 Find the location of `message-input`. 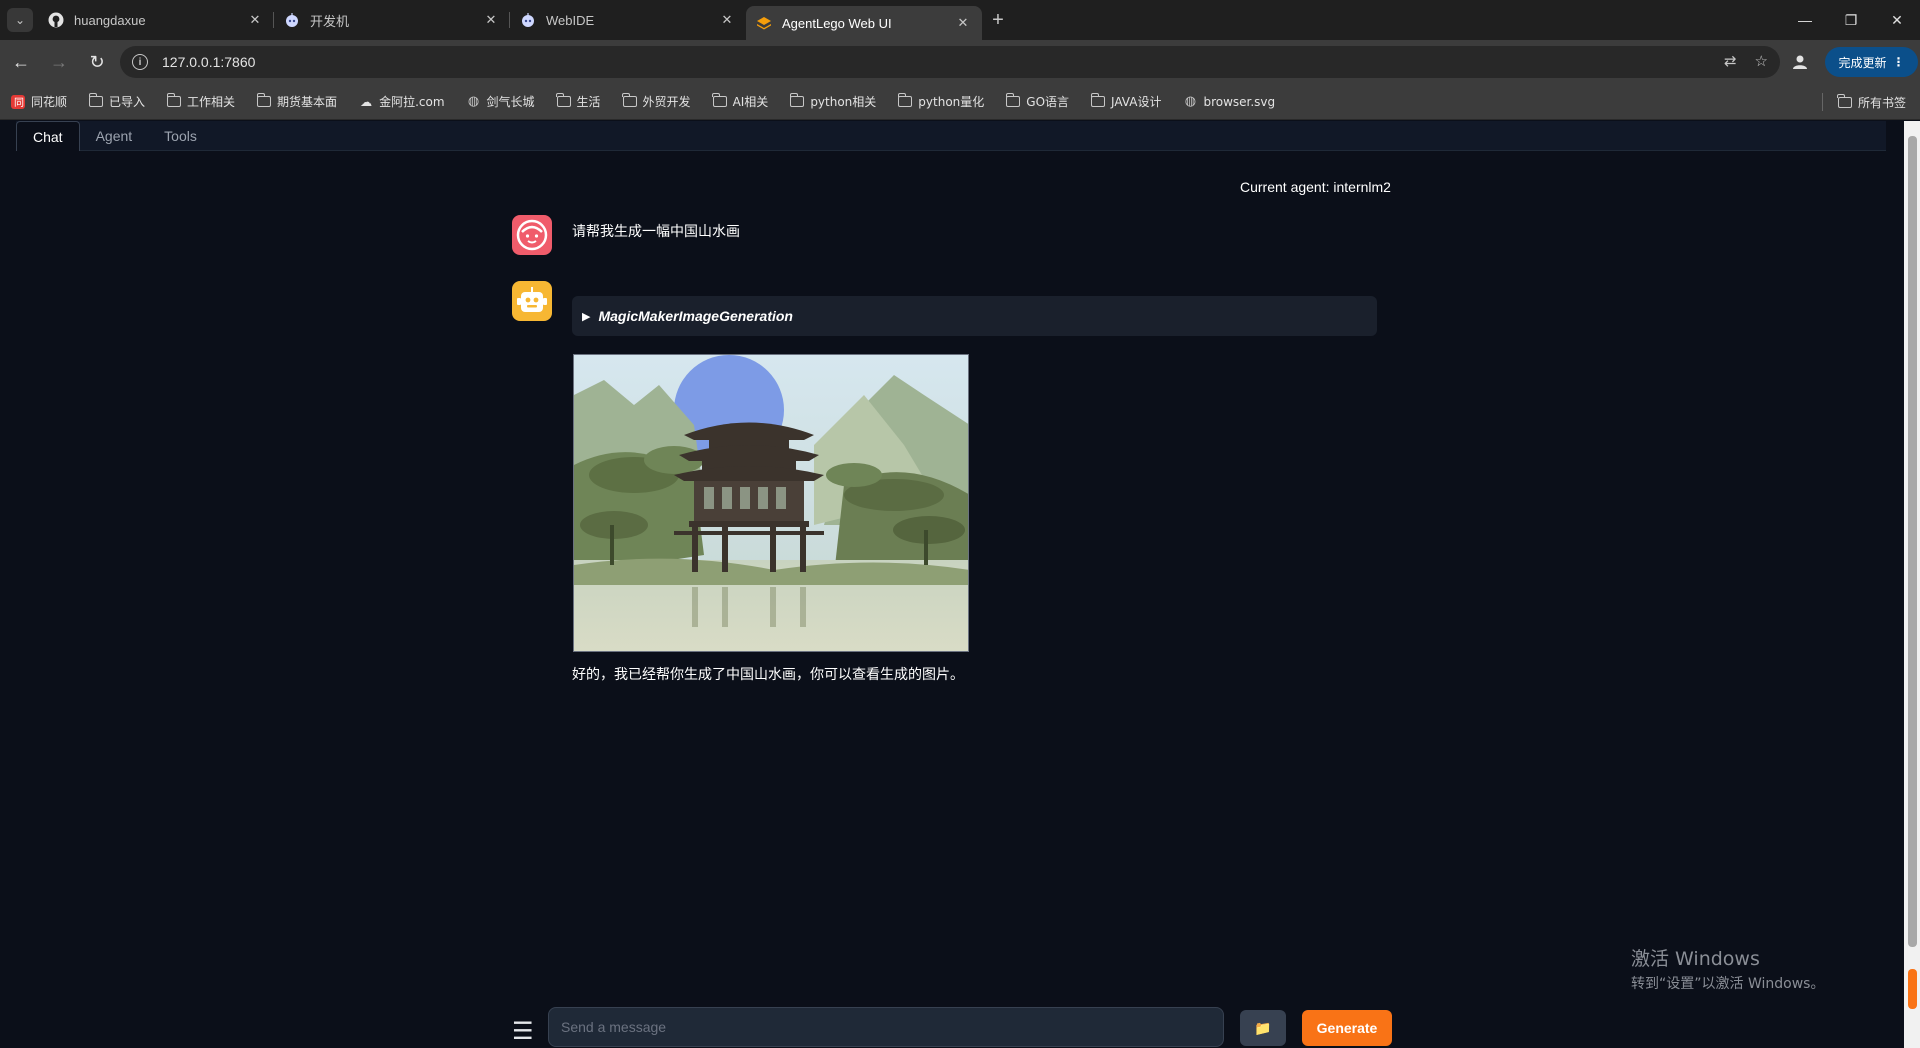

message-input is located at coordinates (886, 1027).